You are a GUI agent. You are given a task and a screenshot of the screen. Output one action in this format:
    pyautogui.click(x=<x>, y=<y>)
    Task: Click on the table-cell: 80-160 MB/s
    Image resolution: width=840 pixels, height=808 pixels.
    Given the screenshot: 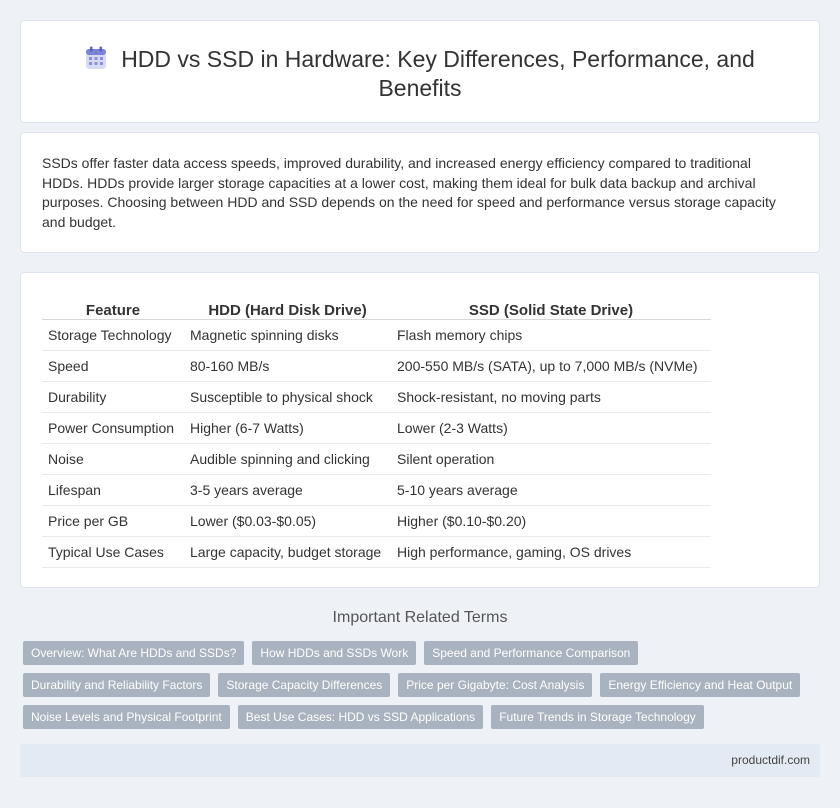 What is the action you would take?
    pyautogui.click(x=287, y=366)
    